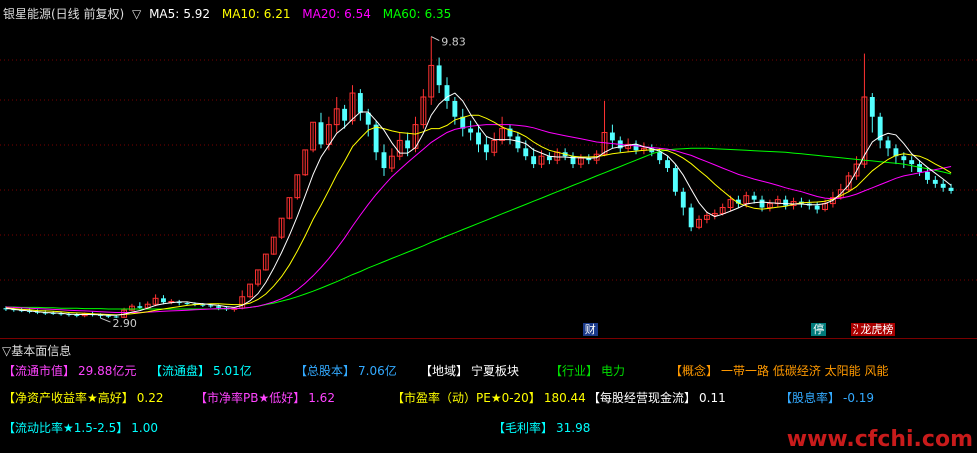 The width and height of the screenshot is (977, 453). What do you see at coordinates (466, 398) in the screenshot?
I see `fundamental-label: 【市盈率（动）PE★0-20】` at bounding box center [466, 398].